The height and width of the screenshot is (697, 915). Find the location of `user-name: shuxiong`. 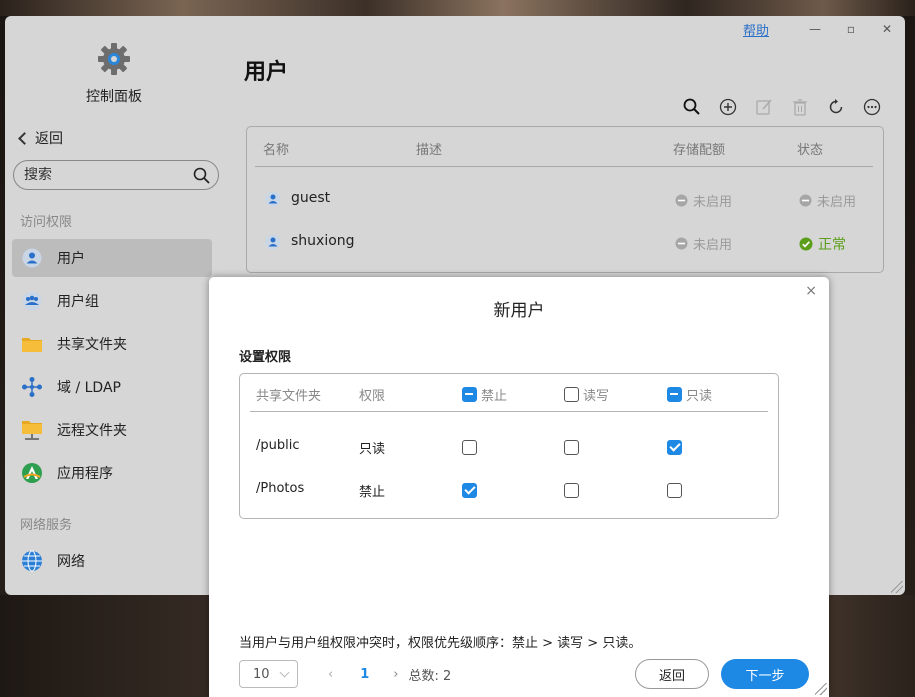

user-name: shuxiong is located at coordinates (323, 241).